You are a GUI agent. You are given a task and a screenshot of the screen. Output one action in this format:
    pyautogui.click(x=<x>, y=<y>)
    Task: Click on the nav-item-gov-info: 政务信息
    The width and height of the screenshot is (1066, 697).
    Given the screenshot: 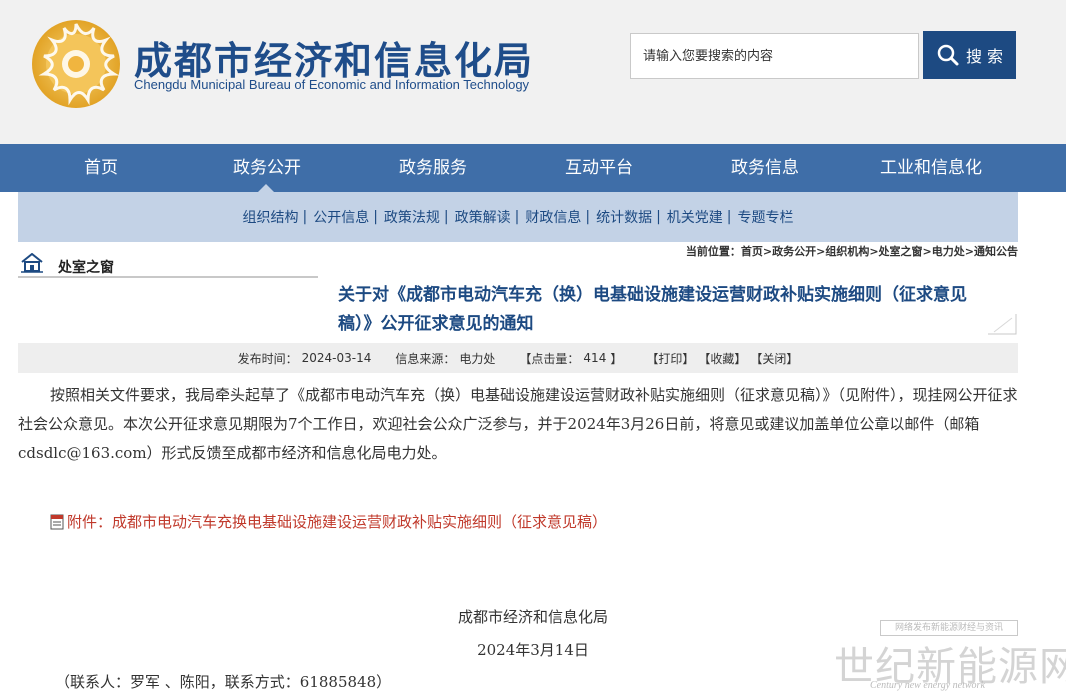 What is the action you would take?
    pyautogui.click(x=765, y=168)
    